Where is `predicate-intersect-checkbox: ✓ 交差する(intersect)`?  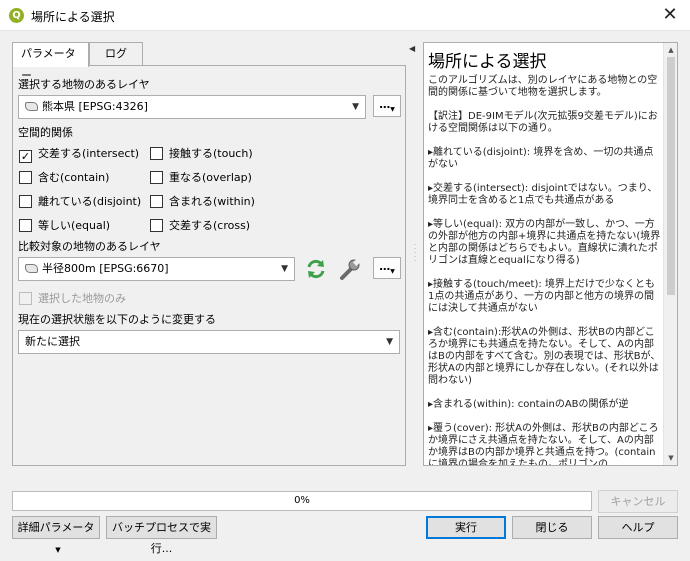
predicate-intersect-checkbox: ✓ 交差する(intersect) is located at coordinates (79, 154).